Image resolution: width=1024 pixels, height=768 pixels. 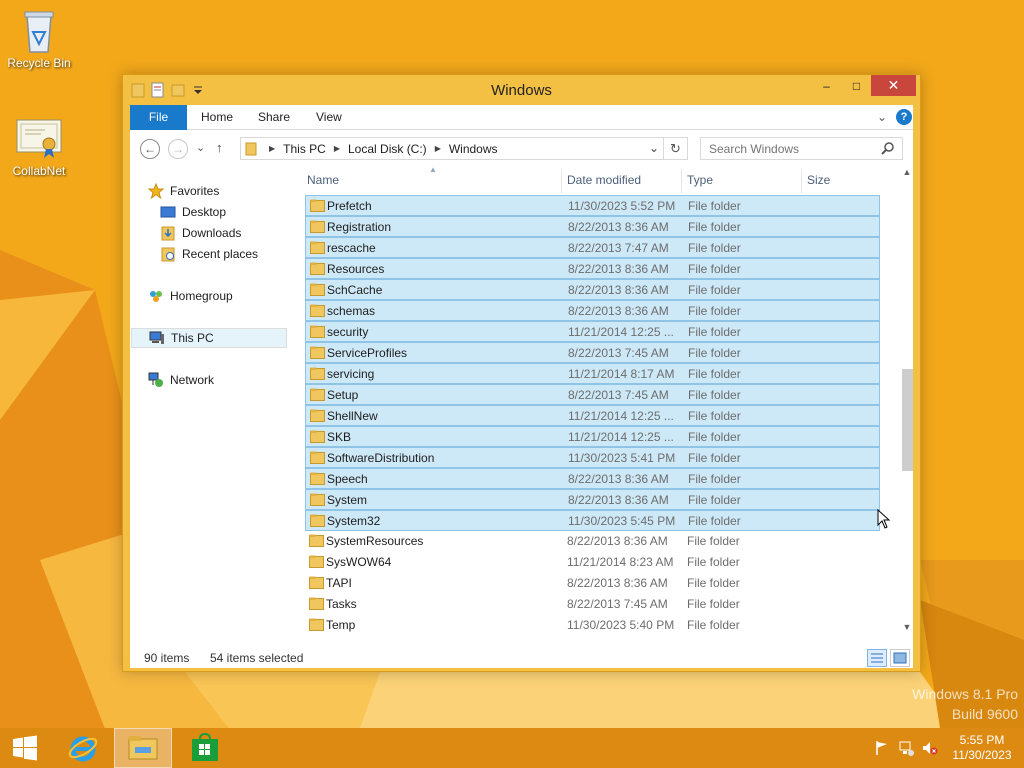 I want to click on network-icon, so click(x=155, y=379).